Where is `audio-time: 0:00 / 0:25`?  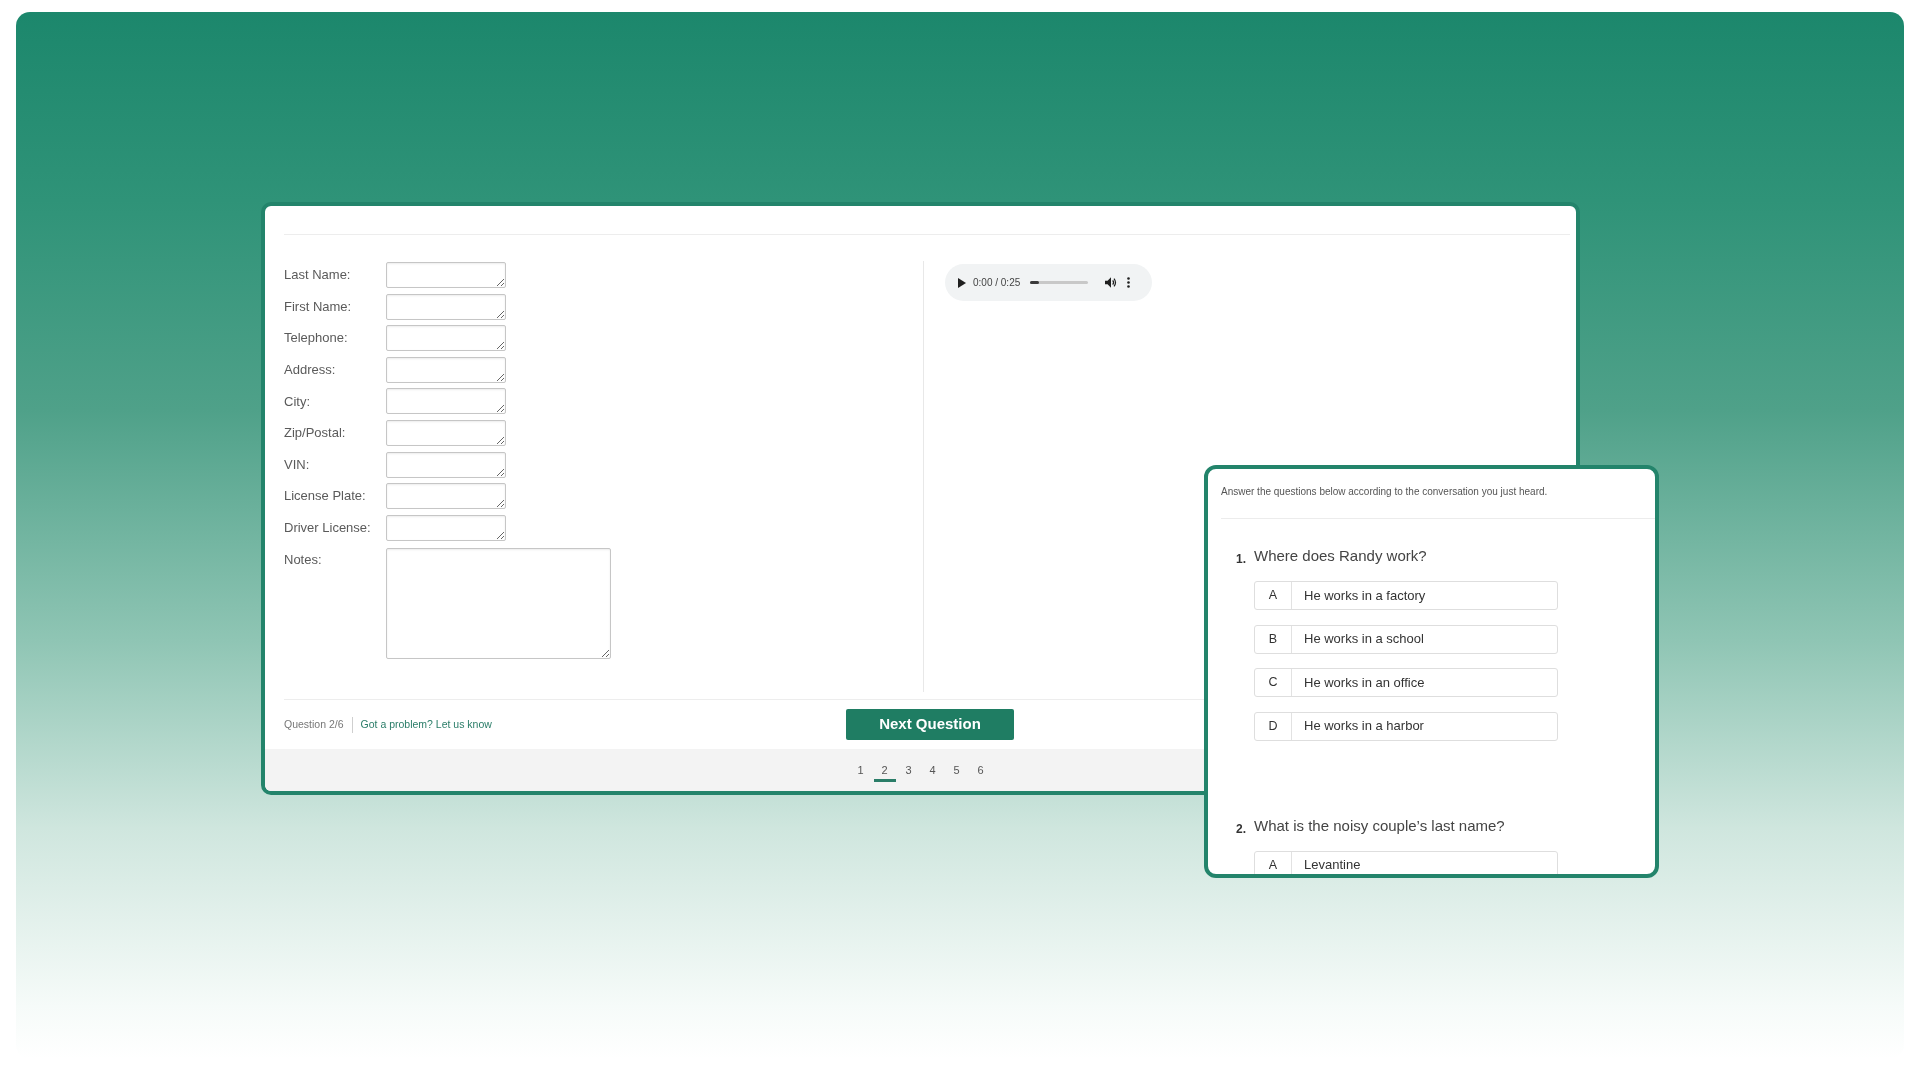
audio-time: 0:00 / 0:25 is located at coordinates (997, 283).